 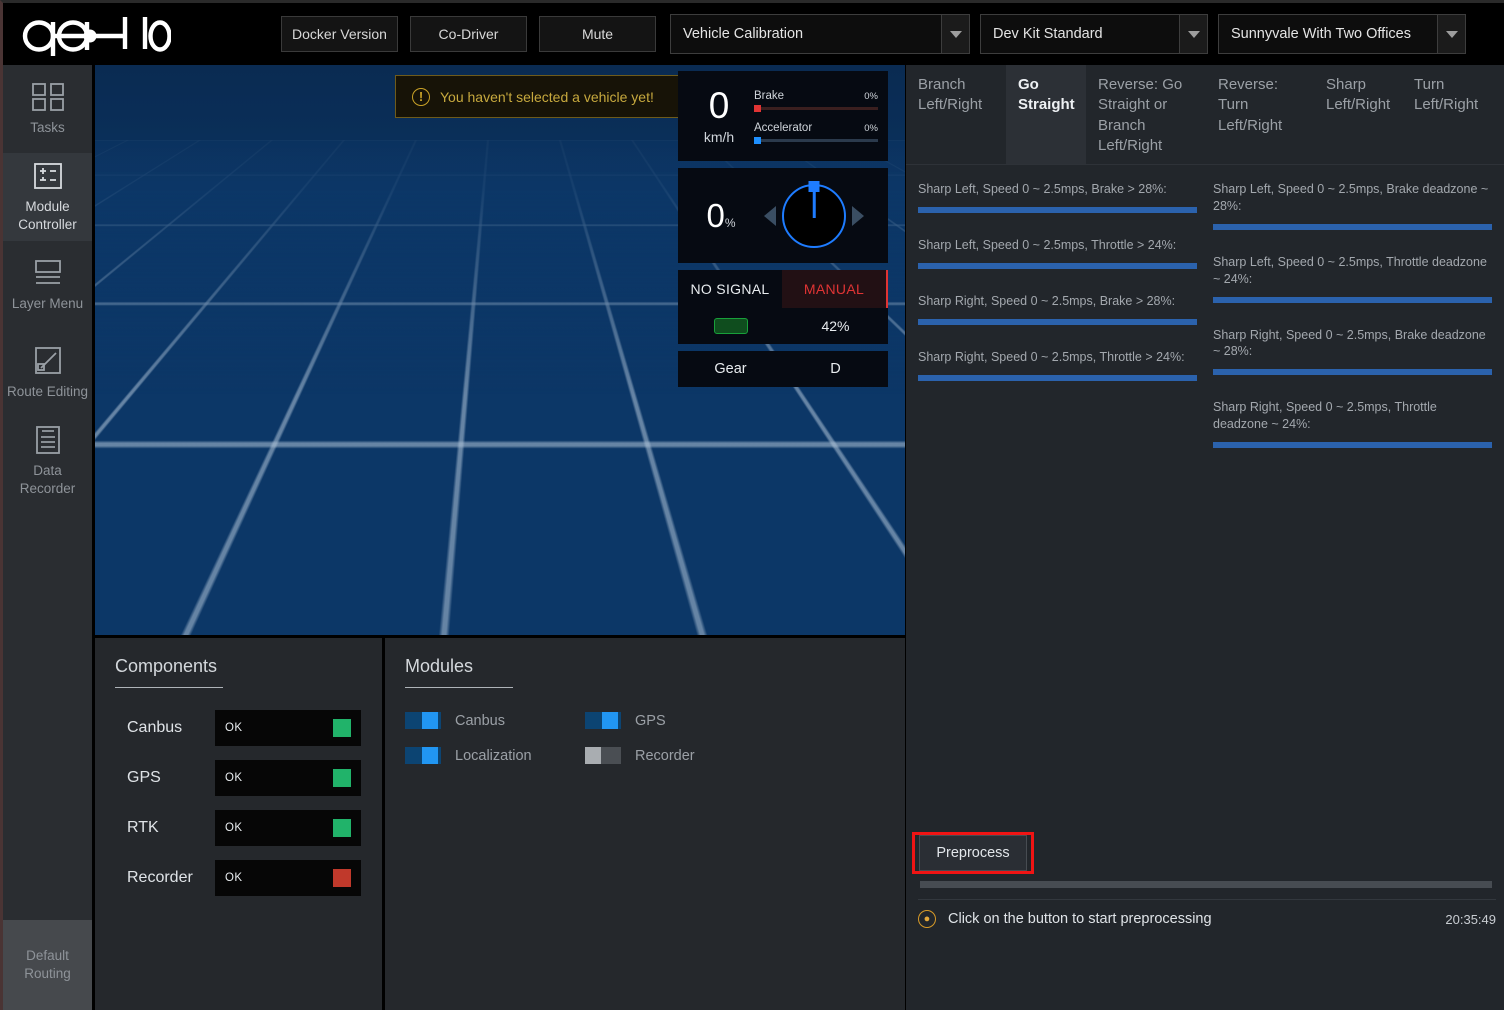 What do you see at coordinates (1094, 34) in the screenshot?
I see `vehicle-select: Dev Kit Standard` at bounding box center [1094, 34].